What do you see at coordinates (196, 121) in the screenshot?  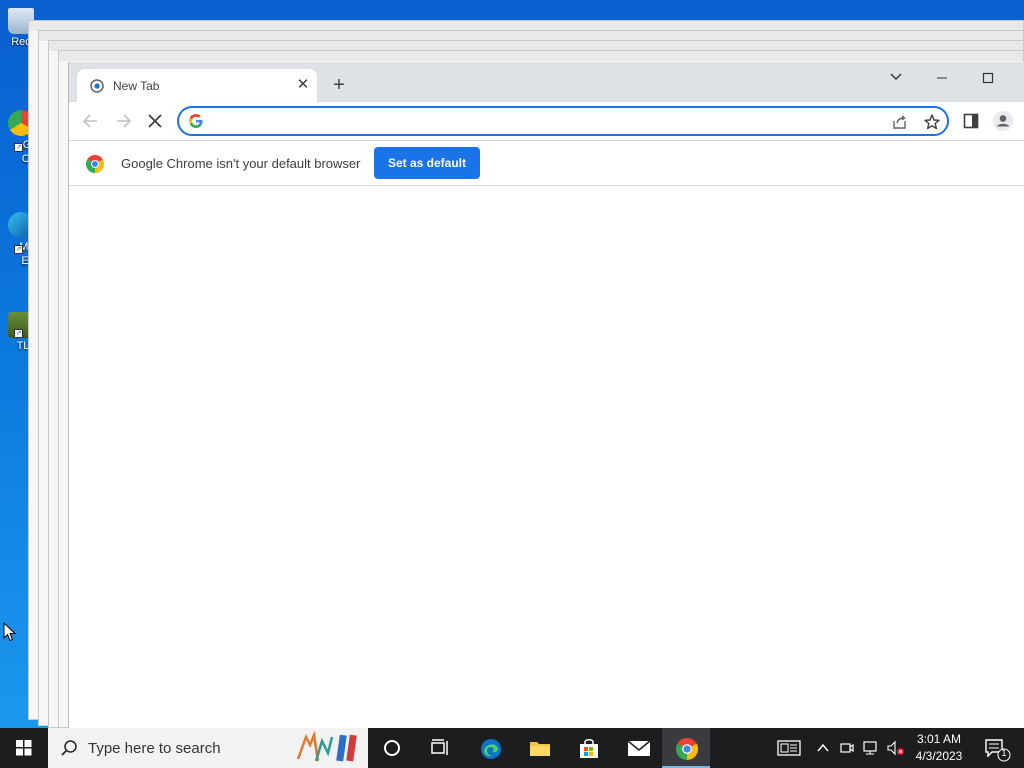 I see `google-g-icon` at bounding box center [196, 121].